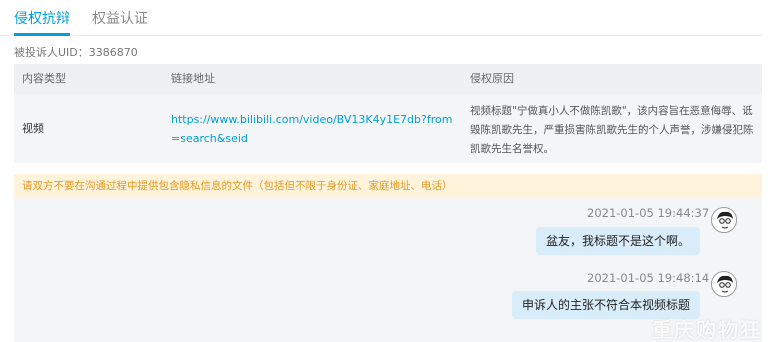 The image size is (780, 342). I want to click on message-bubble: 盆友，我标题不是这个啊。, so click(617, 241).